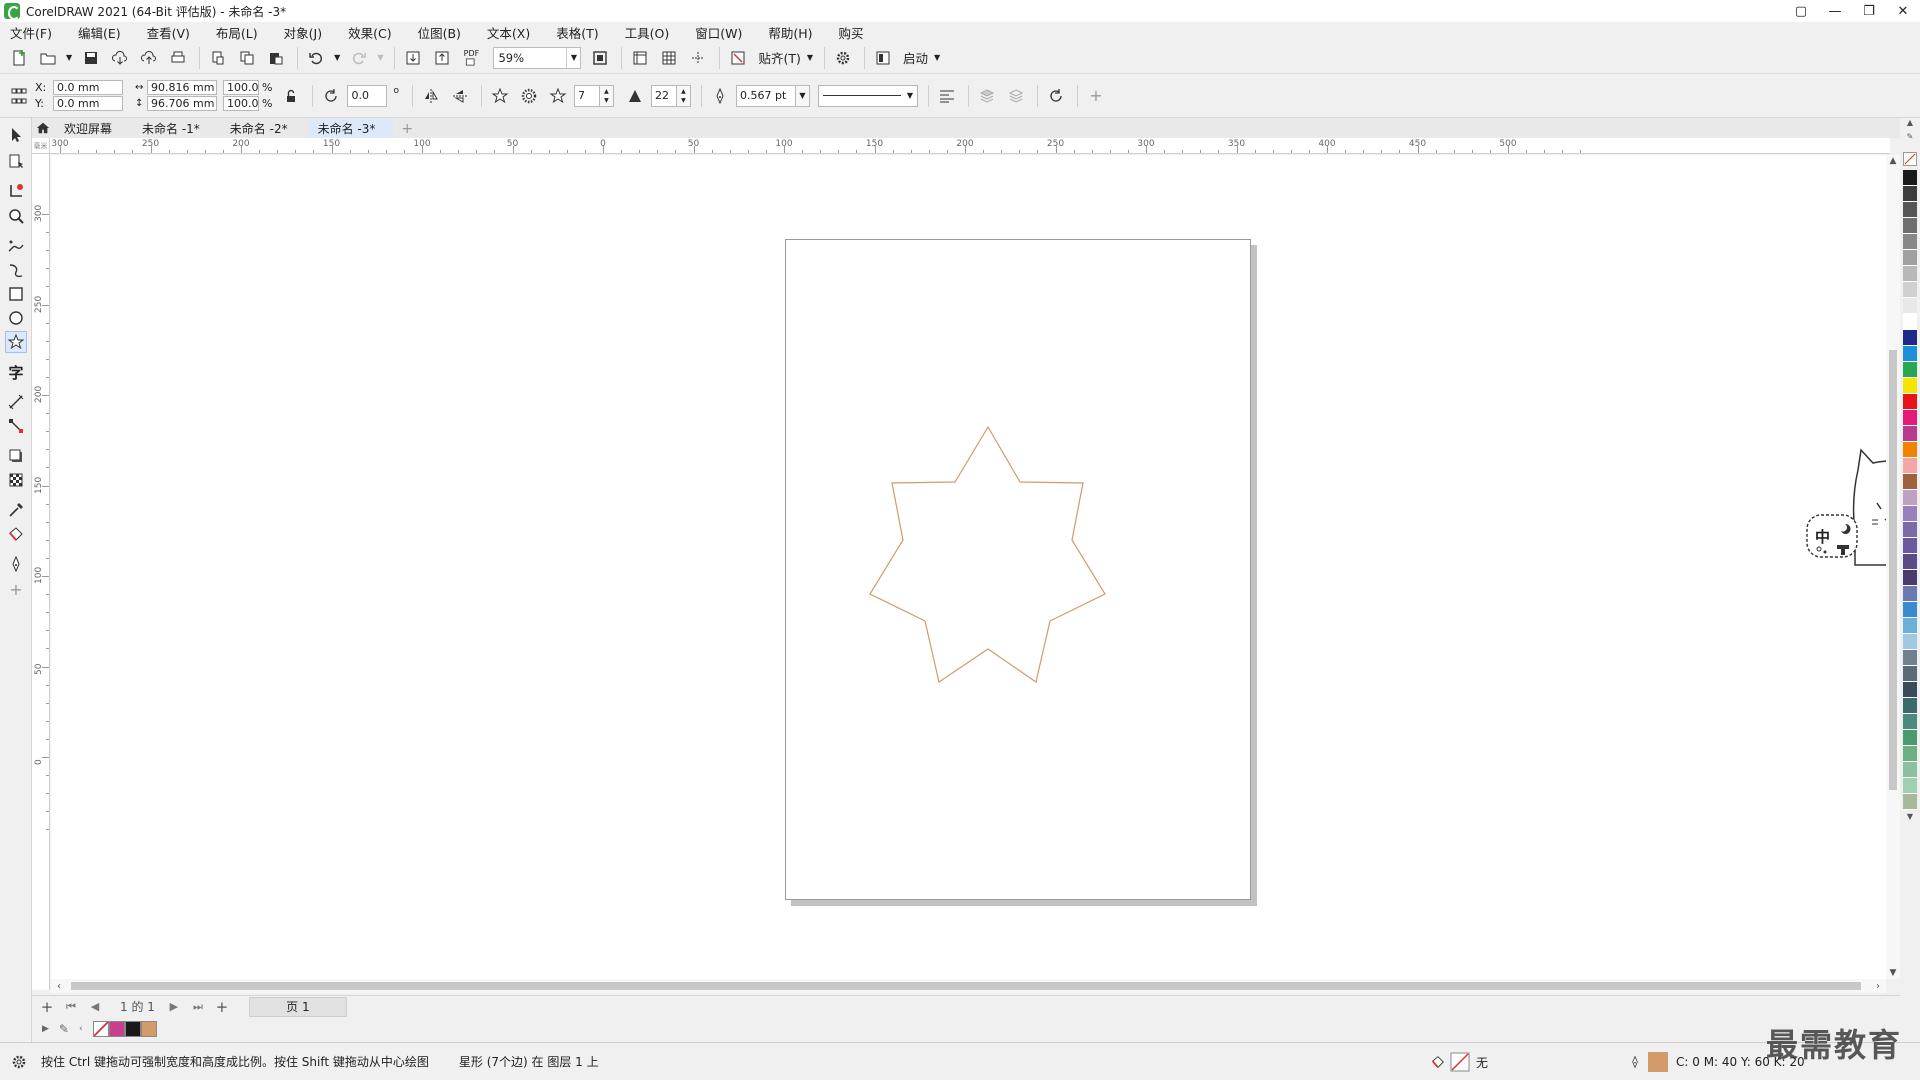  Describe the element at coordinates (19, 58) in the screenshot. I see `new-document-button` at that location.